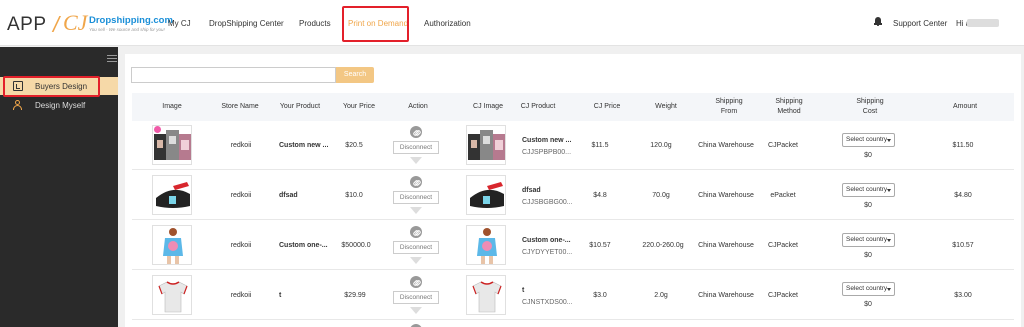 This screenshot has width=1024, height=327. I want to click on weight: 70.0g, so click(661, 195).